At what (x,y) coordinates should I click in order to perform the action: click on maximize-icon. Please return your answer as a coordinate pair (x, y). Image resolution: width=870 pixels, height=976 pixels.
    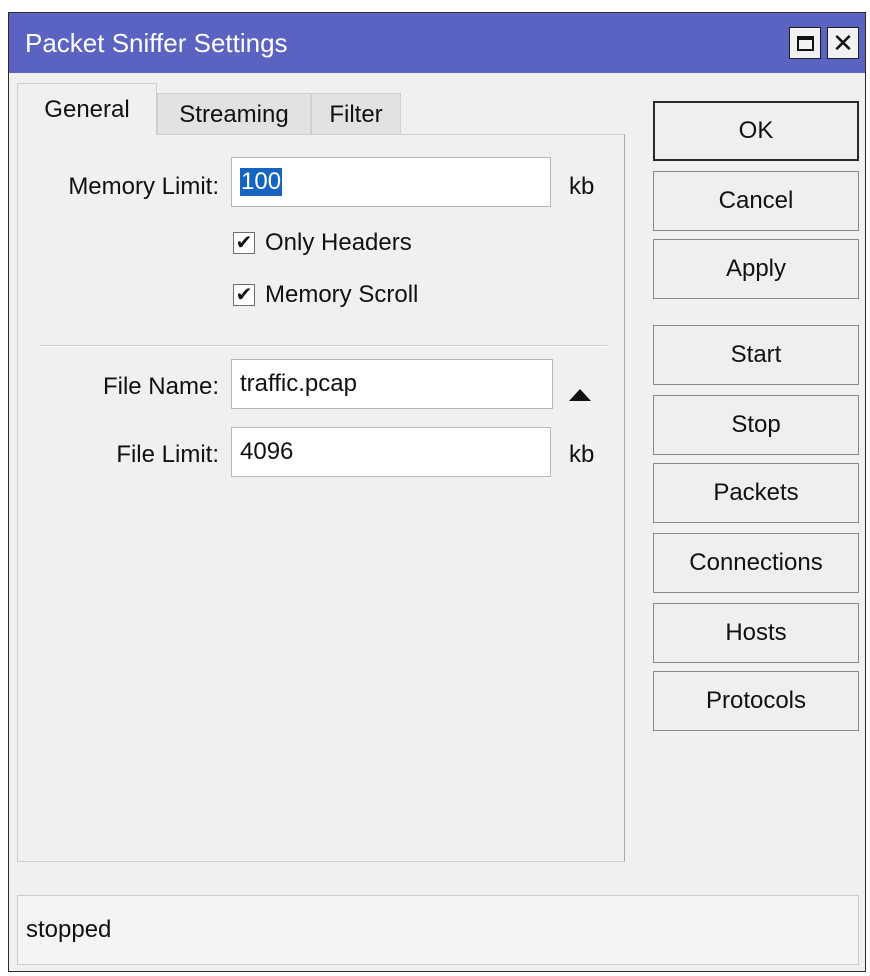
    Looking at the image, I should click on (805, 43).